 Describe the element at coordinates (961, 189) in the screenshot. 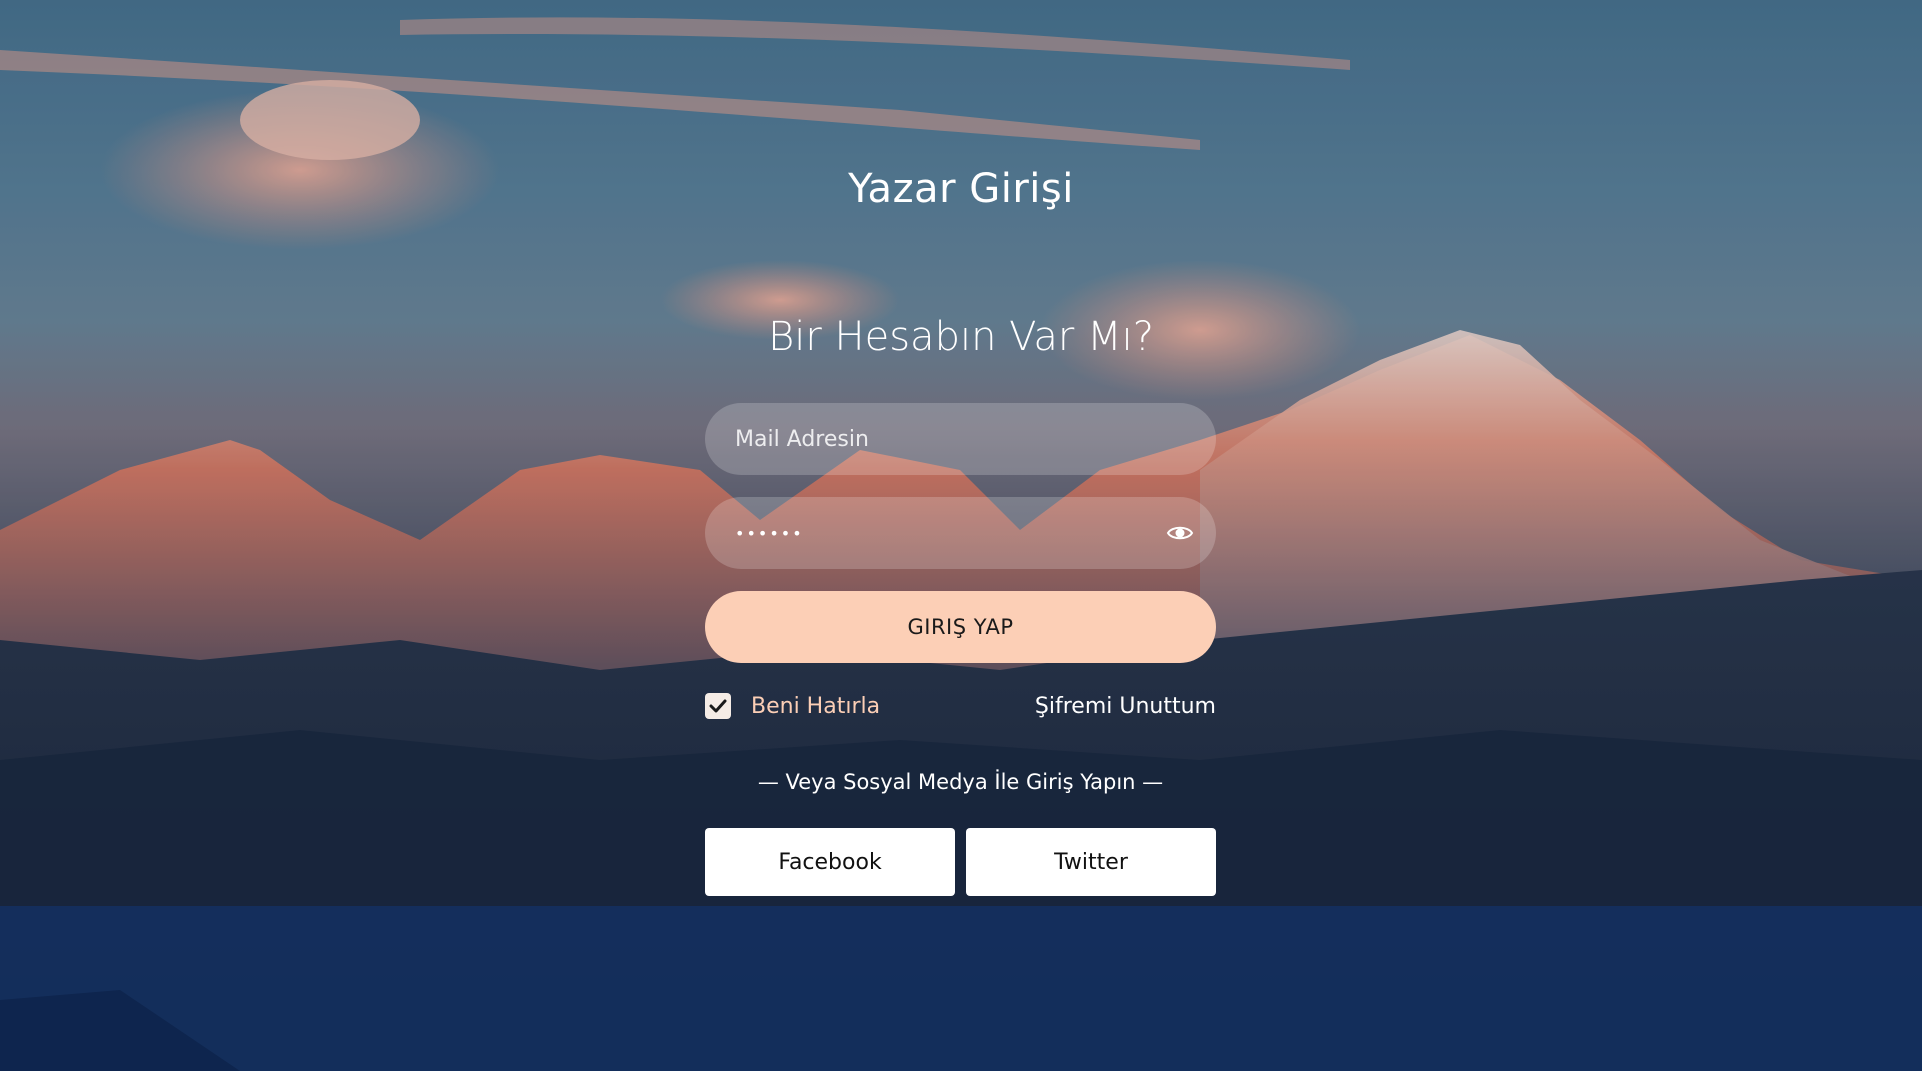

I see `page-title: Yazar Girişi` at that location.